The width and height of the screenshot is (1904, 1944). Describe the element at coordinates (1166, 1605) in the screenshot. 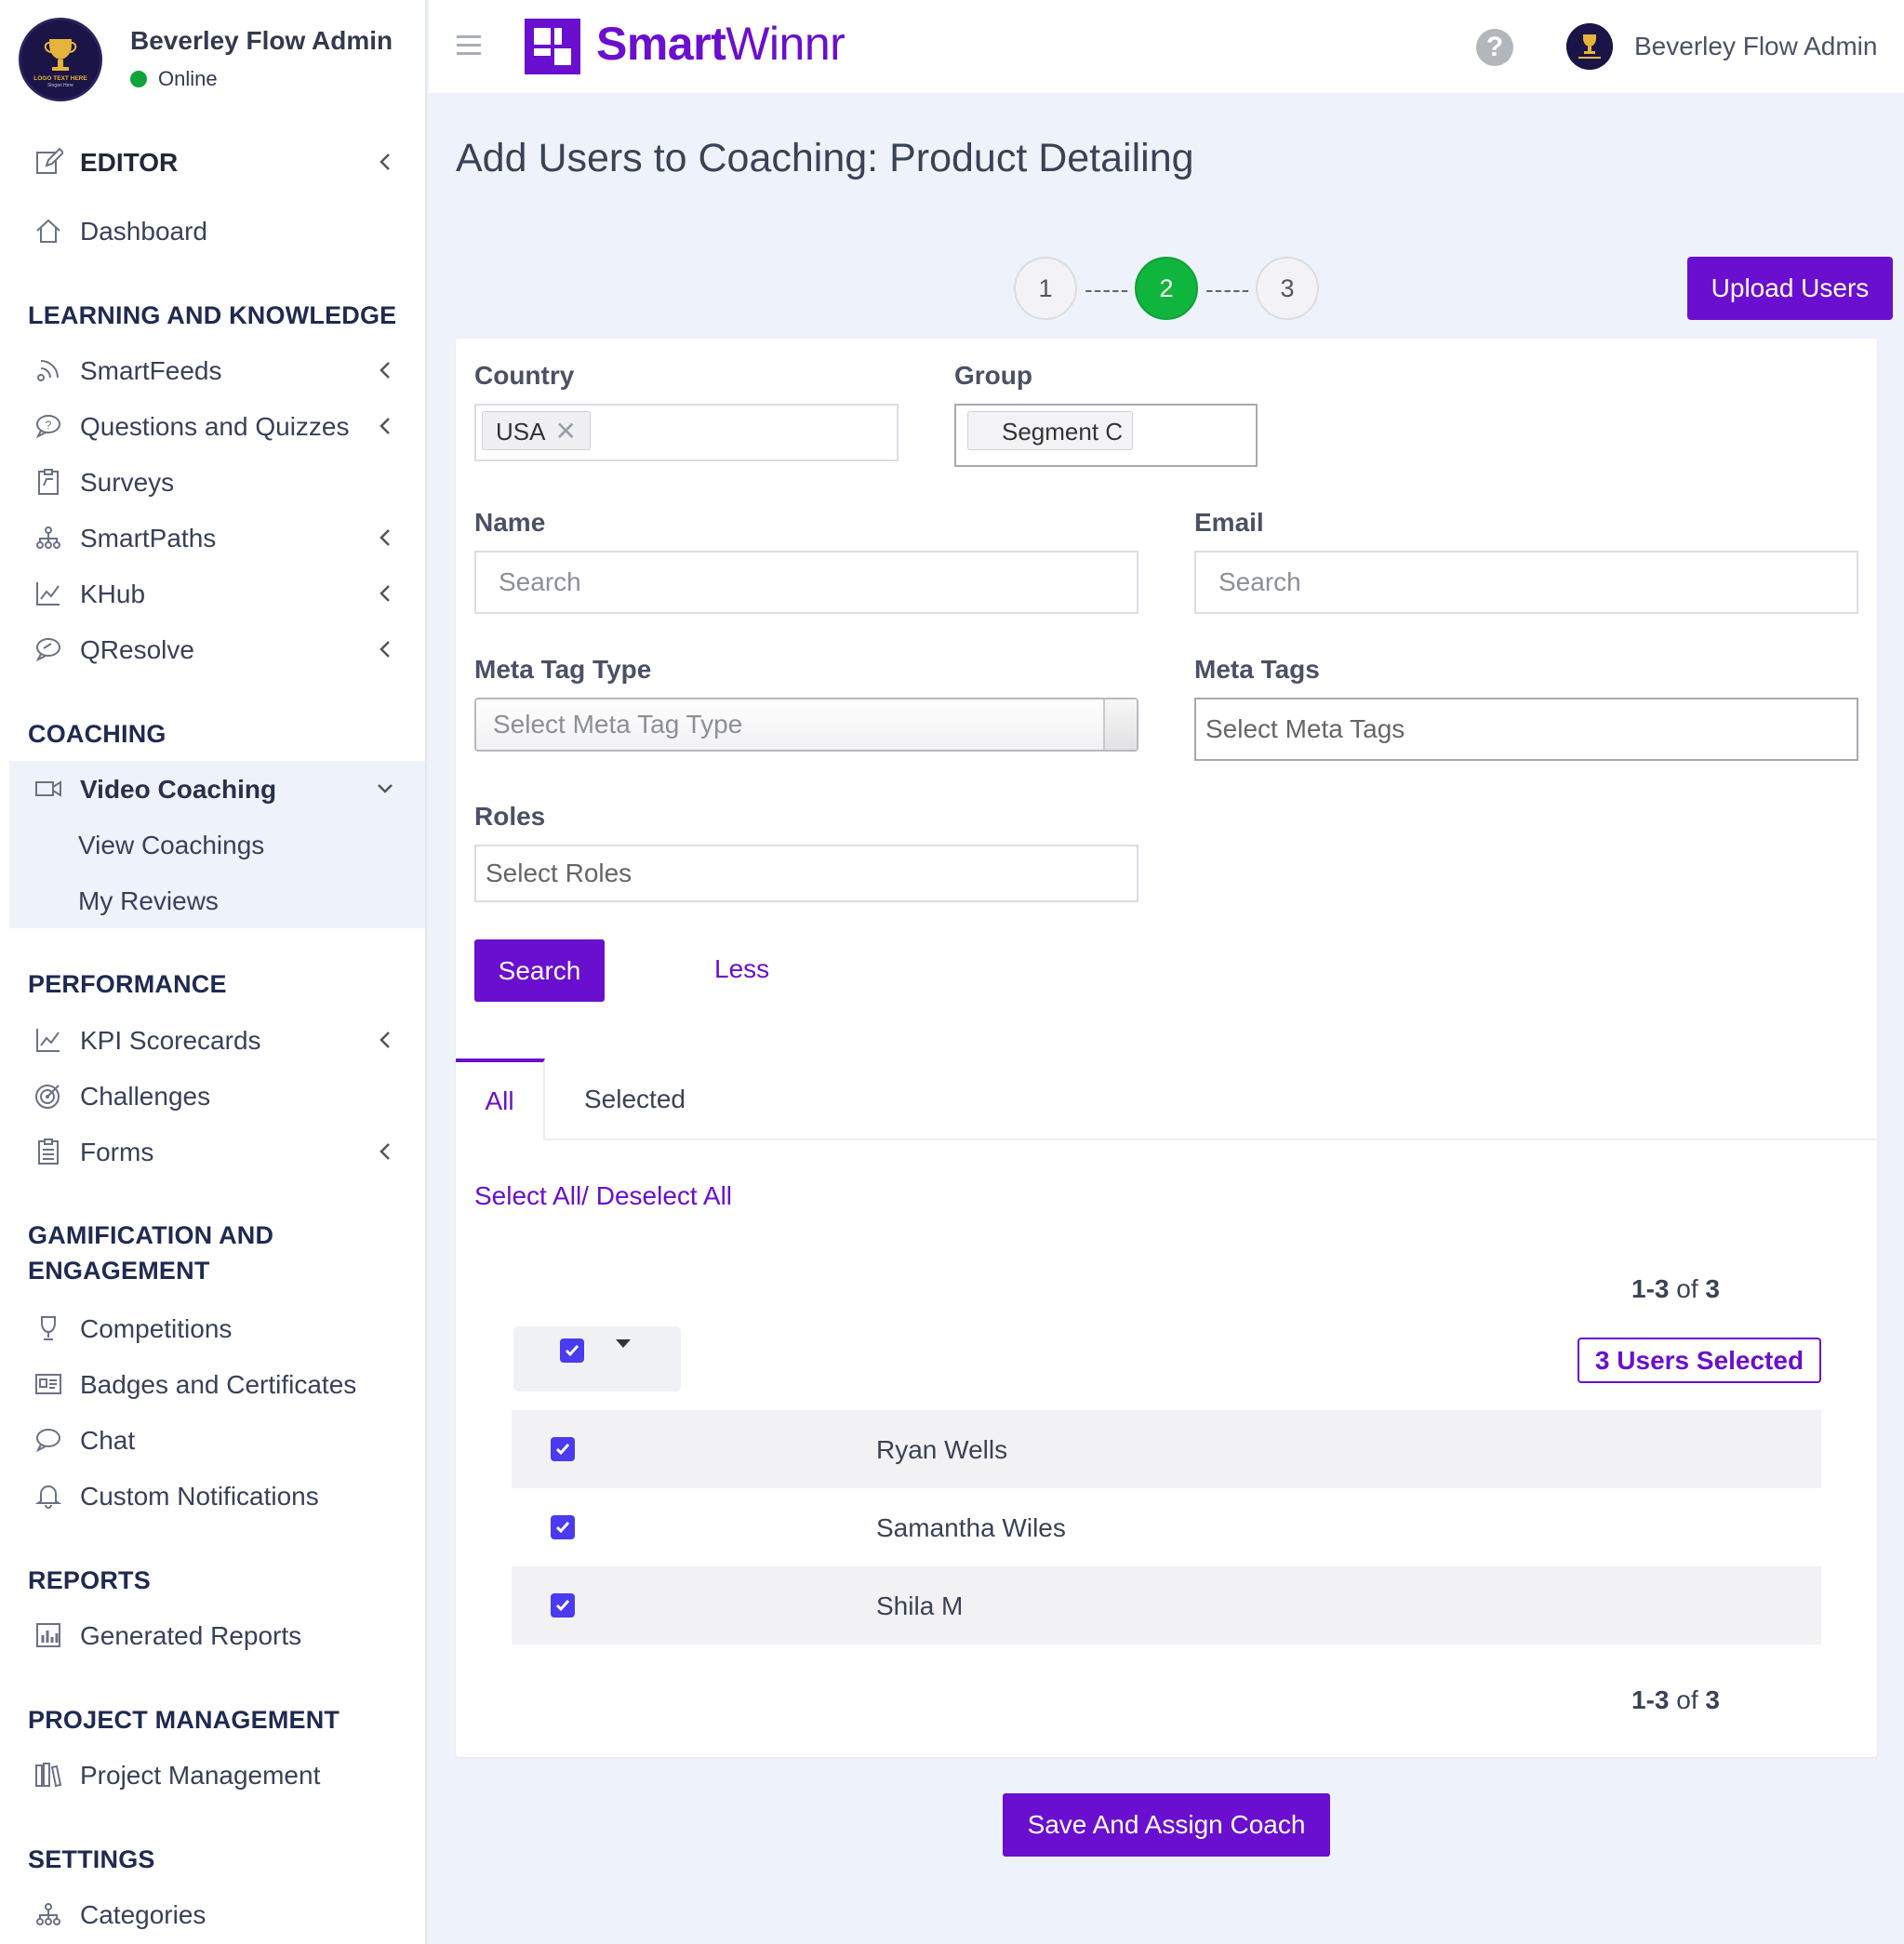

I see `table-row: Shila M` at that location.